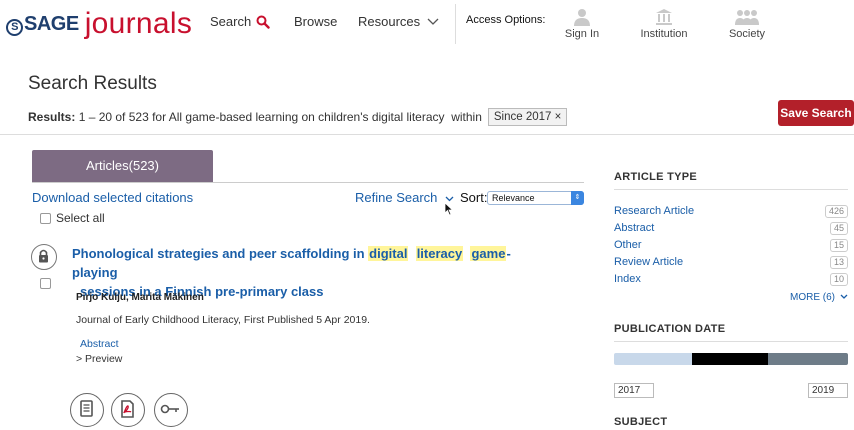 This screenshot has height=430, width=854. Describe the element at coordinates (731, 245) in the screenshot. I see `filter-other: Other 15` at that location.